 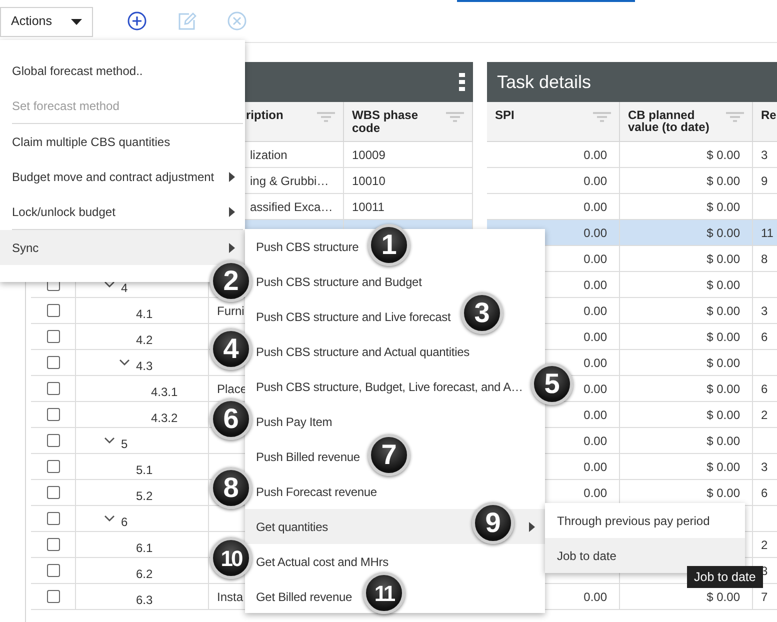 What do you see at coordinates (144, 600) in the screenshot?
I see `table-cell-text: 6.3` at bounding box center [144, 600].